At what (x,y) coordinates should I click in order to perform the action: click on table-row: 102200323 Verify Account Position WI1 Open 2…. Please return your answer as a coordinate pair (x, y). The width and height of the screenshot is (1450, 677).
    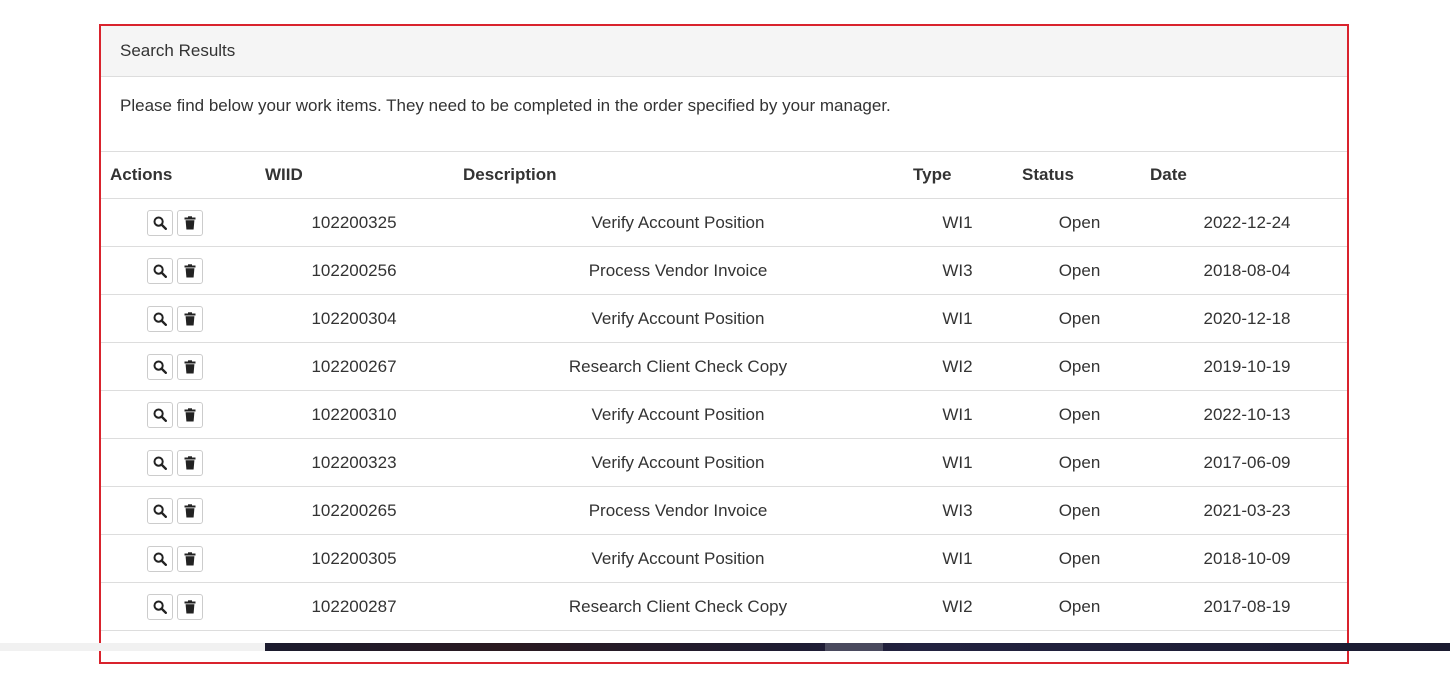
    Looking at the image, I should click on (724, 462).